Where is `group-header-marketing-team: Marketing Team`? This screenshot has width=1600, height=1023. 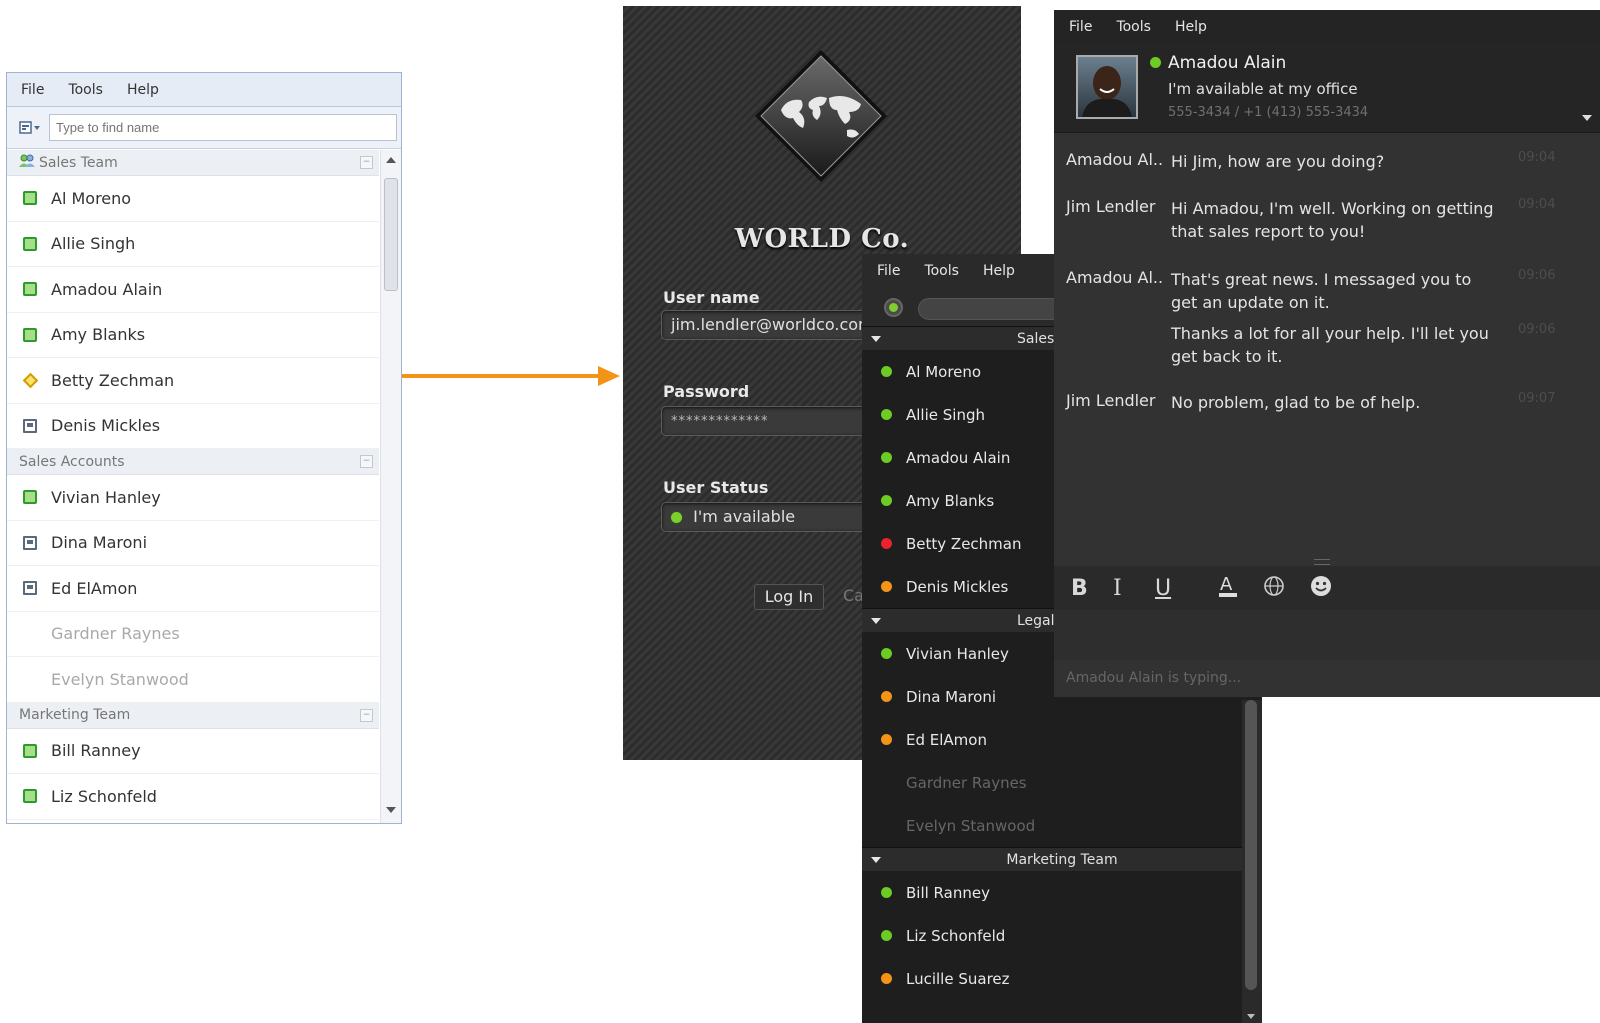
group-header-marketing-team: Marketing Team is located at coordinates (1062, 859).